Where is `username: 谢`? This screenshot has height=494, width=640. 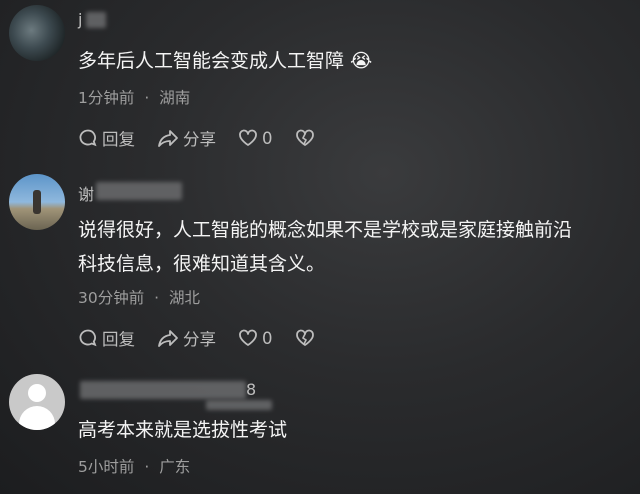 username: 谢 is located at coordinates (86, 193).